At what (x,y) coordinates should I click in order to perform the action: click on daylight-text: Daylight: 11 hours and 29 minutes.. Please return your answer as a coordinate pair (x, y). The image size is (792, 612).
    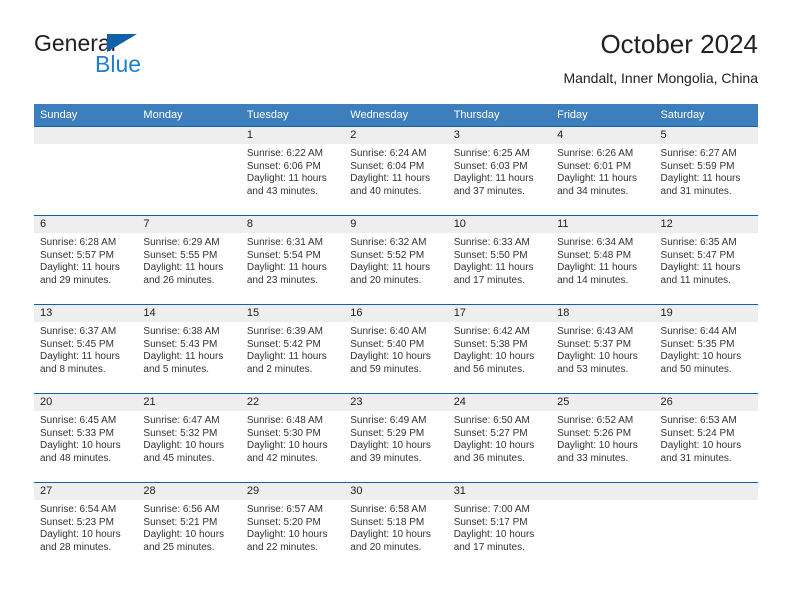
    Looking at the image, I should click on (80, 274).